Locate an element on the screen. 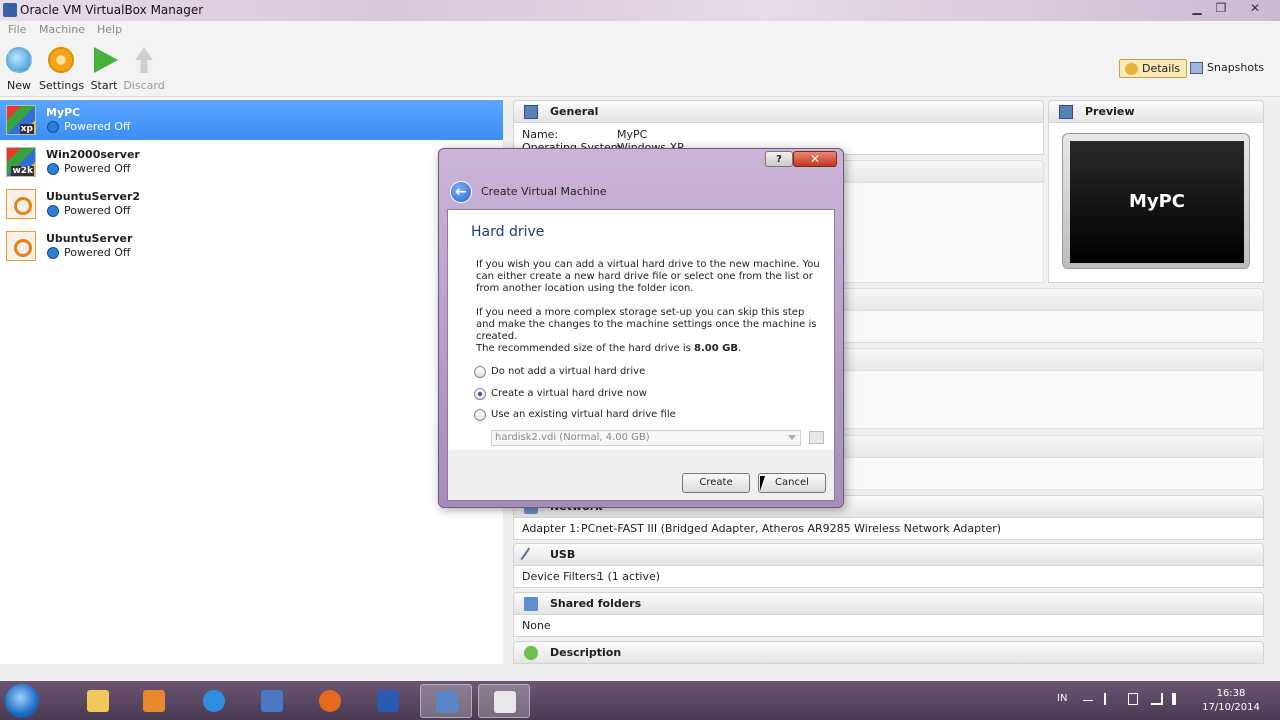  new-button: New is located at coordinates (20, 69).